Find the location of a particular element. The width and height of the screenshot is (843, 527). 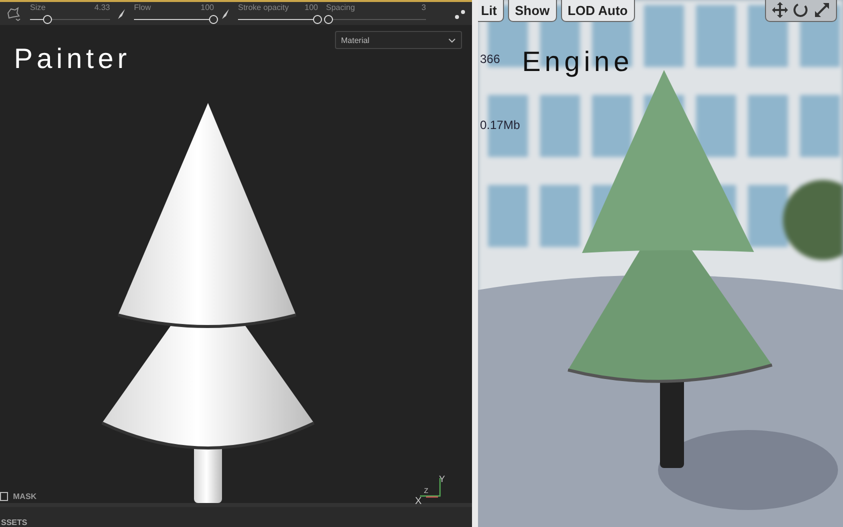

scale-icon is located at coordinates (822, 10).